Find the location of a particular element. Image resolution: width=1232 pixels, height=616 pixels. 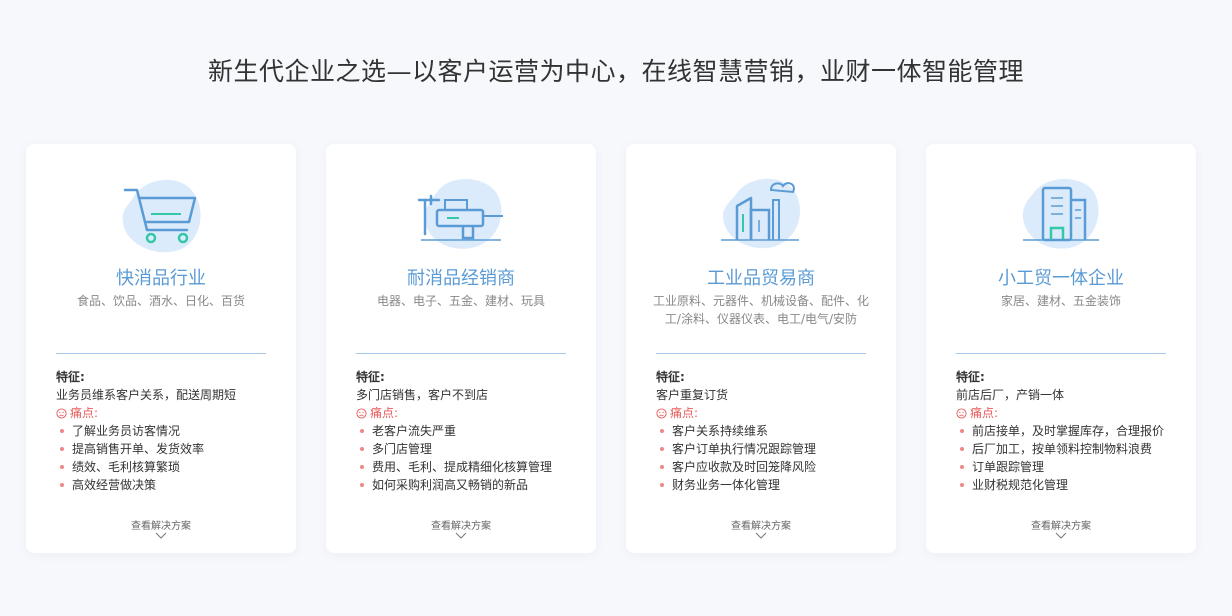

list-item: 客户订单执行情况跟踪管理 is located at coordinates (768, 449).